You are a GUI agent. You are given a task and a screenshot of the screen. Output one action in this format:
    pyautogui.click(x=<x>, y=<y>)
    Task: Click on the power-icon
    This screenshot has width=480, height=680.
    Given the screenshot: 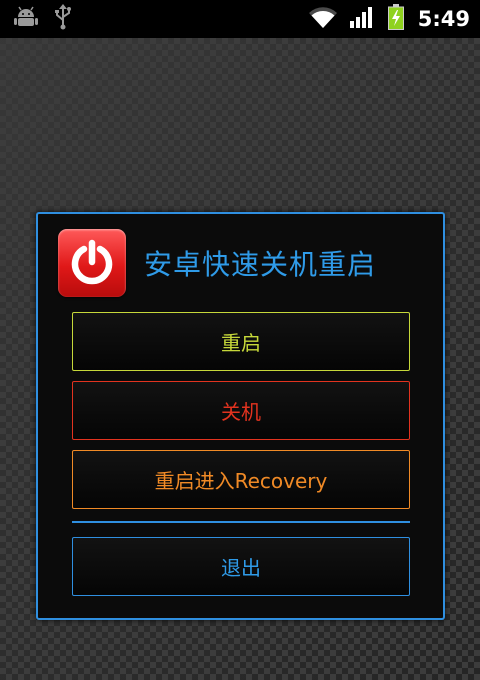 What is the action you would take?
    pyautogui.click(x=92, y=263)
    